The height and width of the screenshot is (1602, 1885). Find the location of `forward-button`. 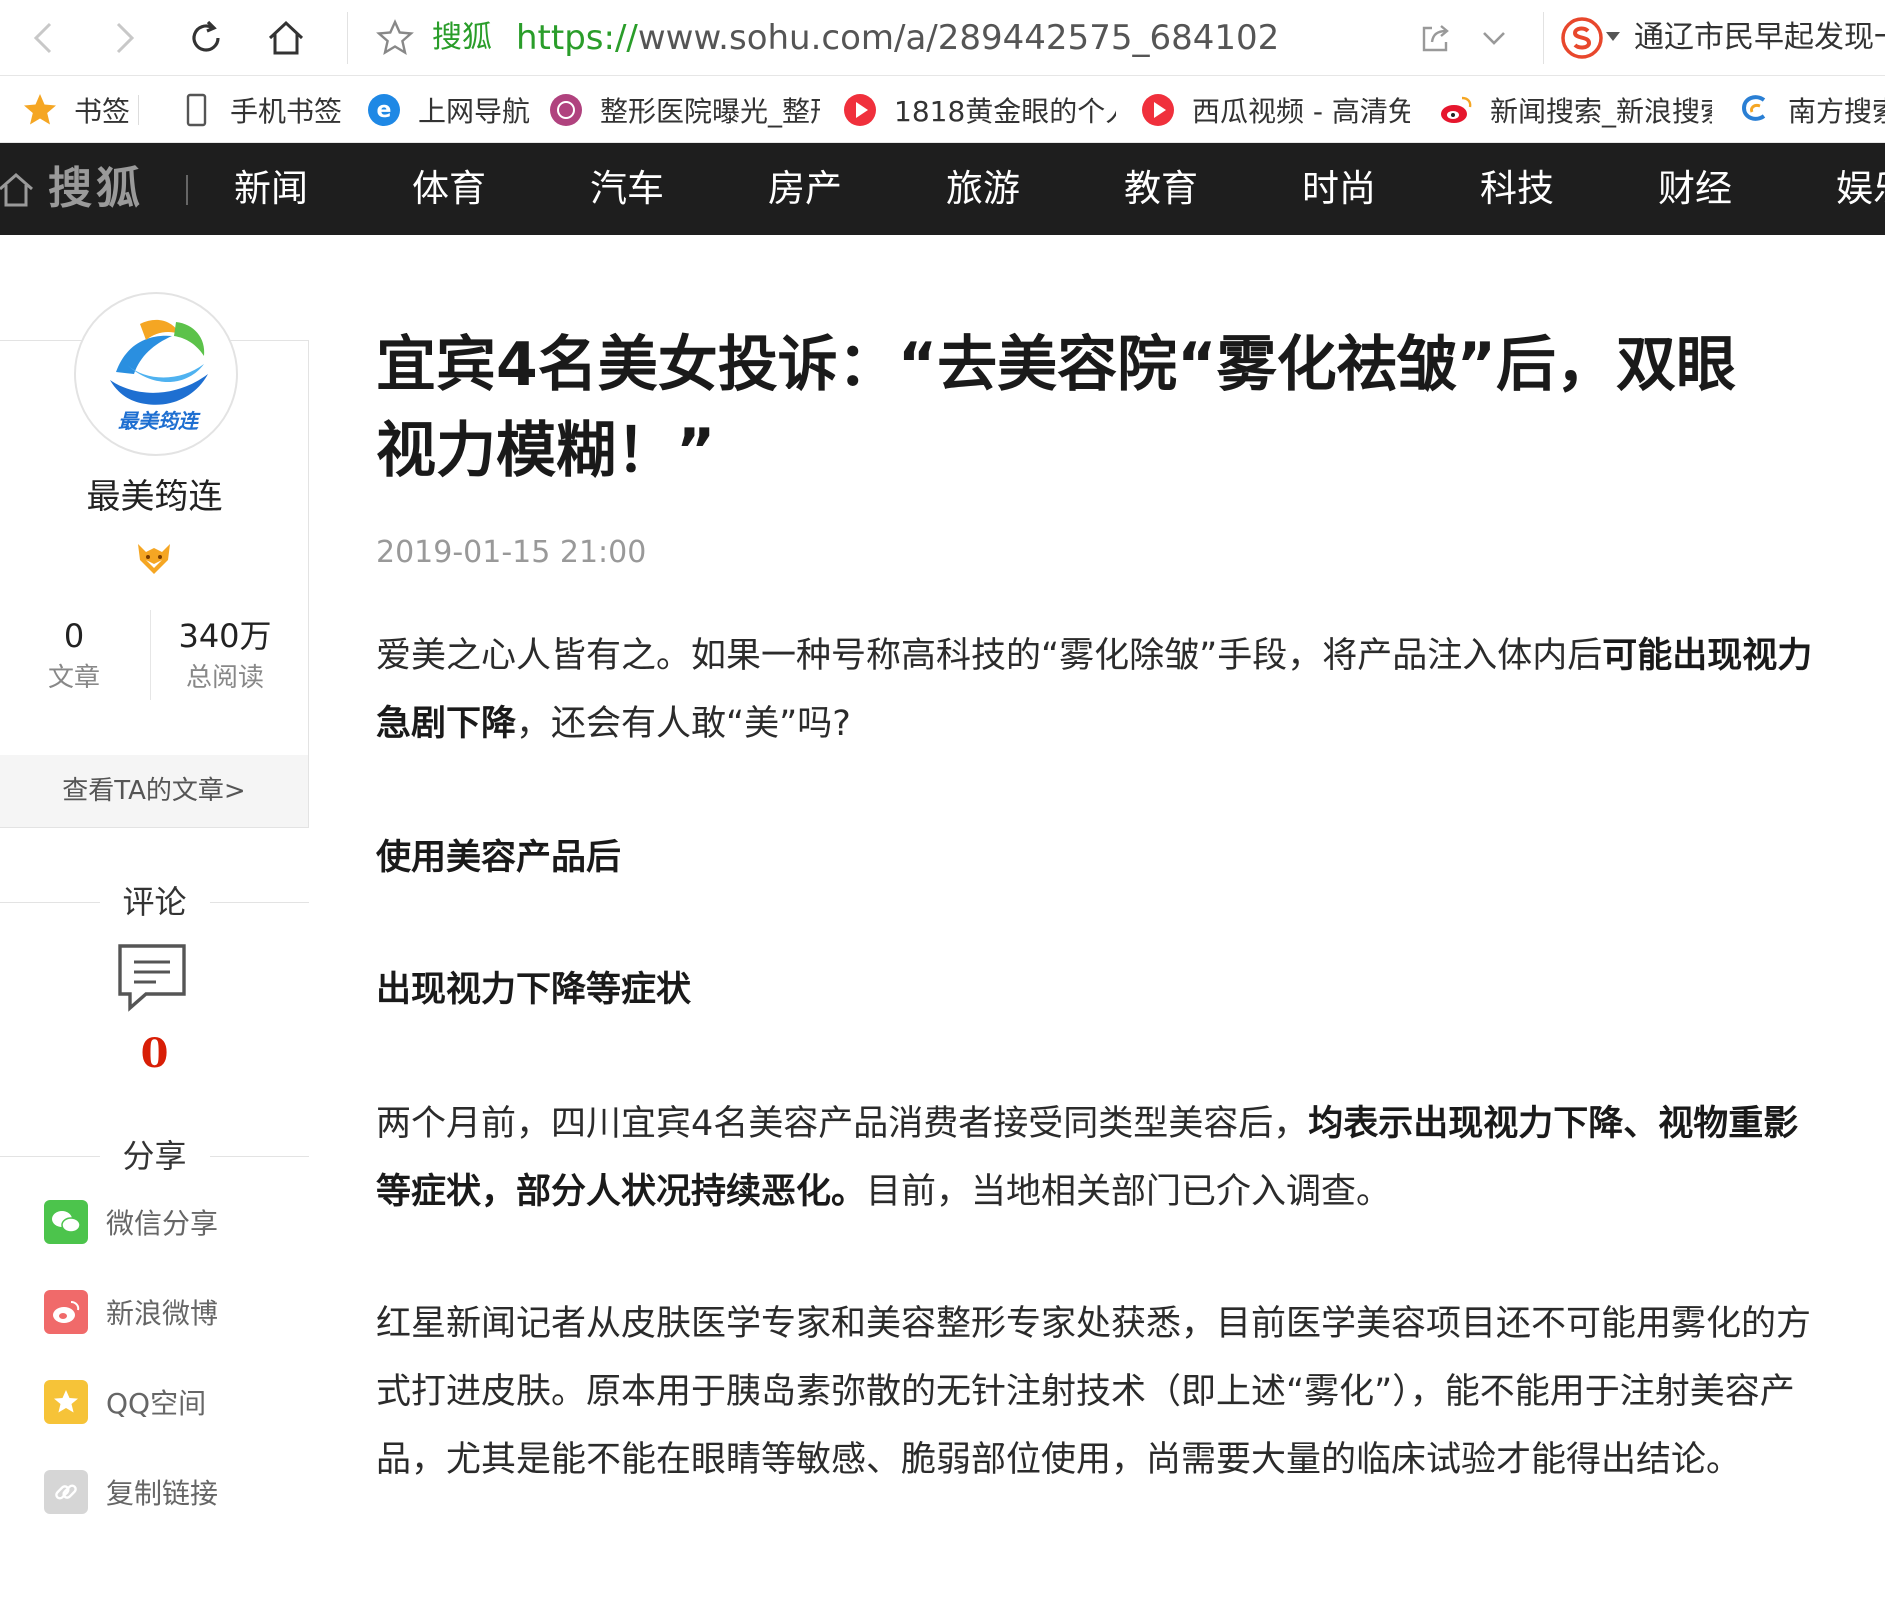

forward-button is located at coordinates (124, 38).